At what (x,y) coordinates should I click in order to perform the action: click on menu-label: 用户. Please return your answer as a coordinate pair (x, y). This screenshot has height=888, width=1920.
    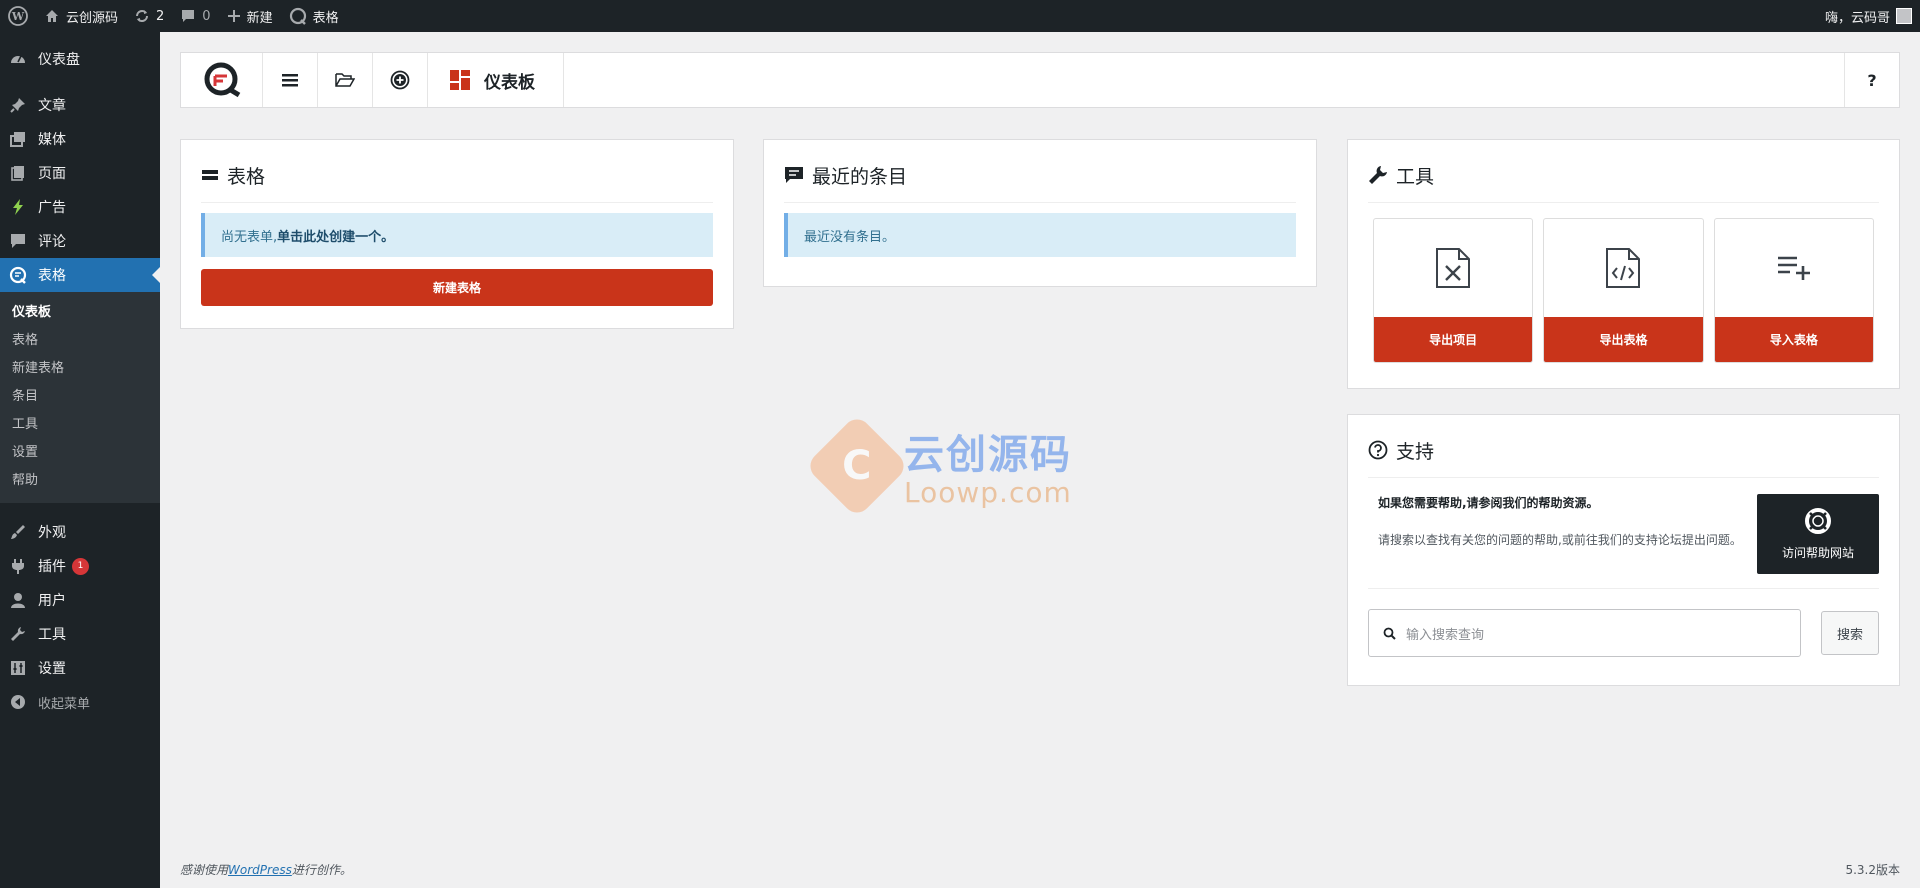
    Looking at the image, I should click on (52, 601).